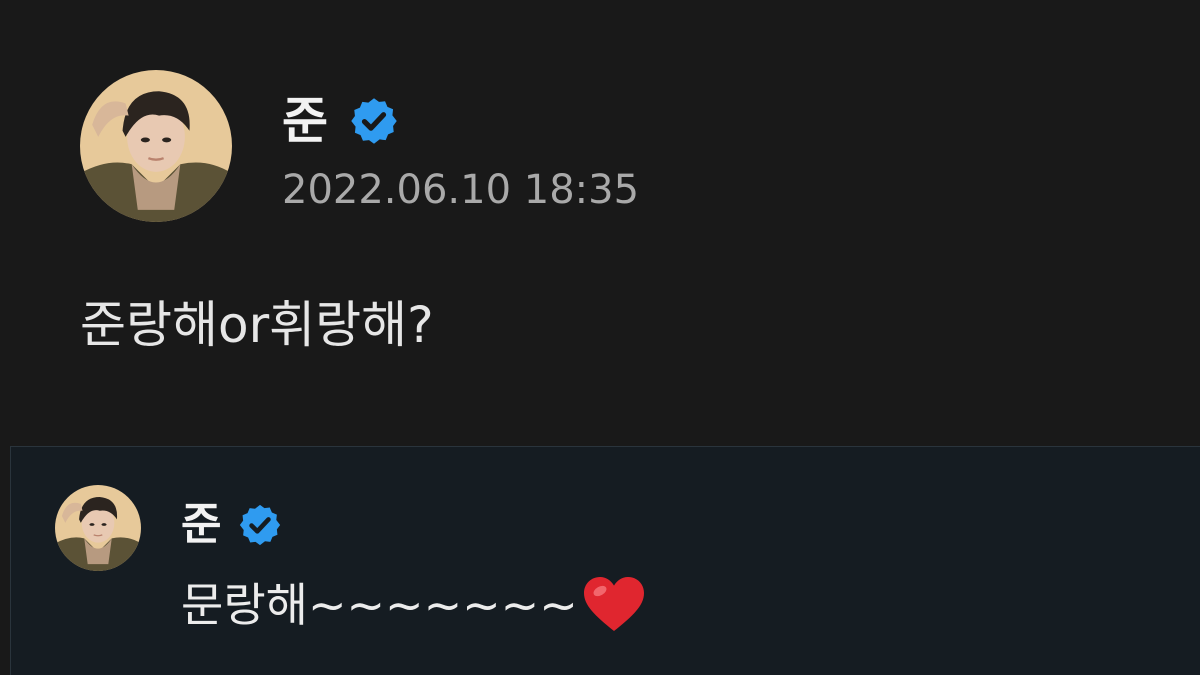 The width and height of the screenshot is (1200, 675). I want to click on reply-author-name: 준, so click(201, 525).